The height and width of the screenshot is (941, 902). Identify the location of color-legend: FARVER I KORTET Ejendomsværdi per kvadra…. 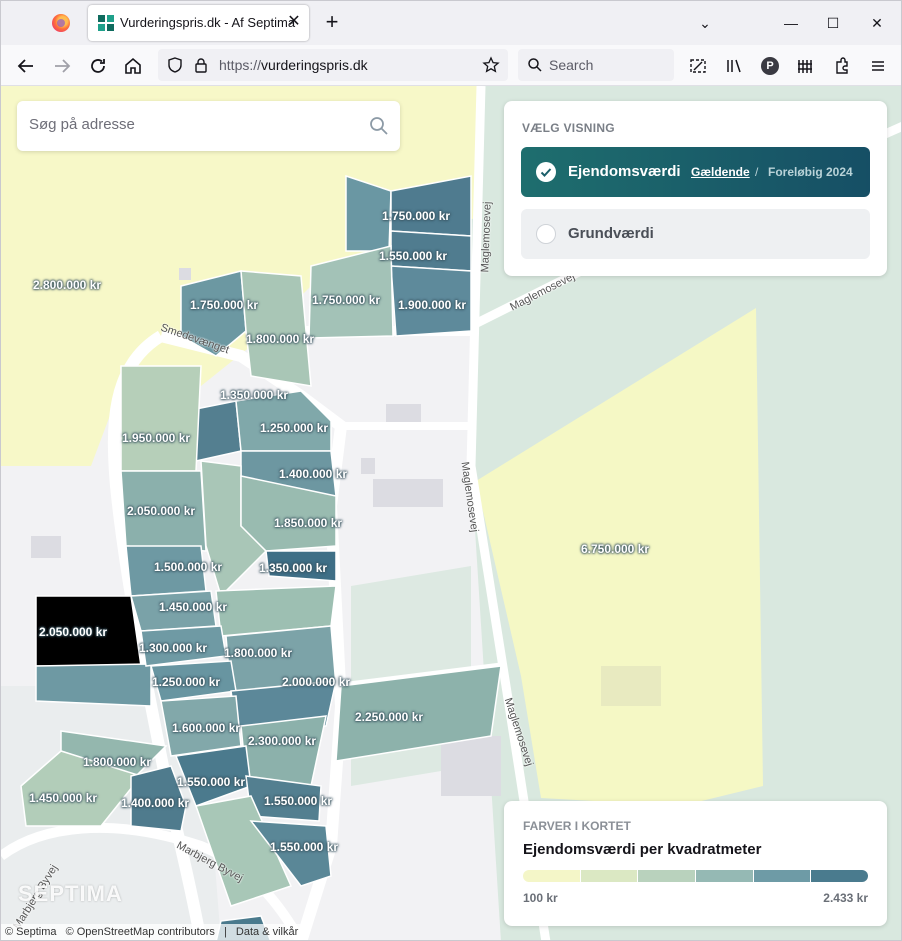
(695, 863).